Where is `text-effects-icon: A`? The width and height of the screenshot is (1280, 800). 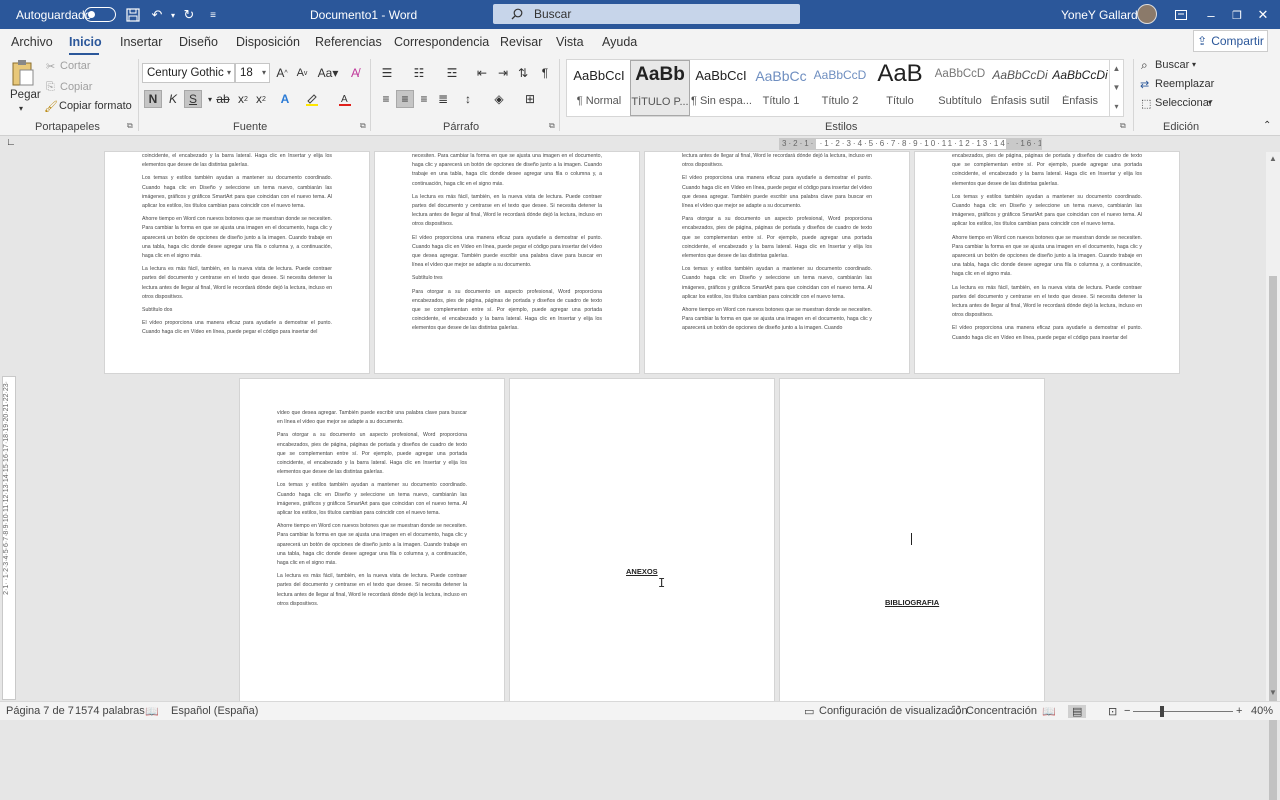 text-effects-icon: A is located at coordinates (285, 99).